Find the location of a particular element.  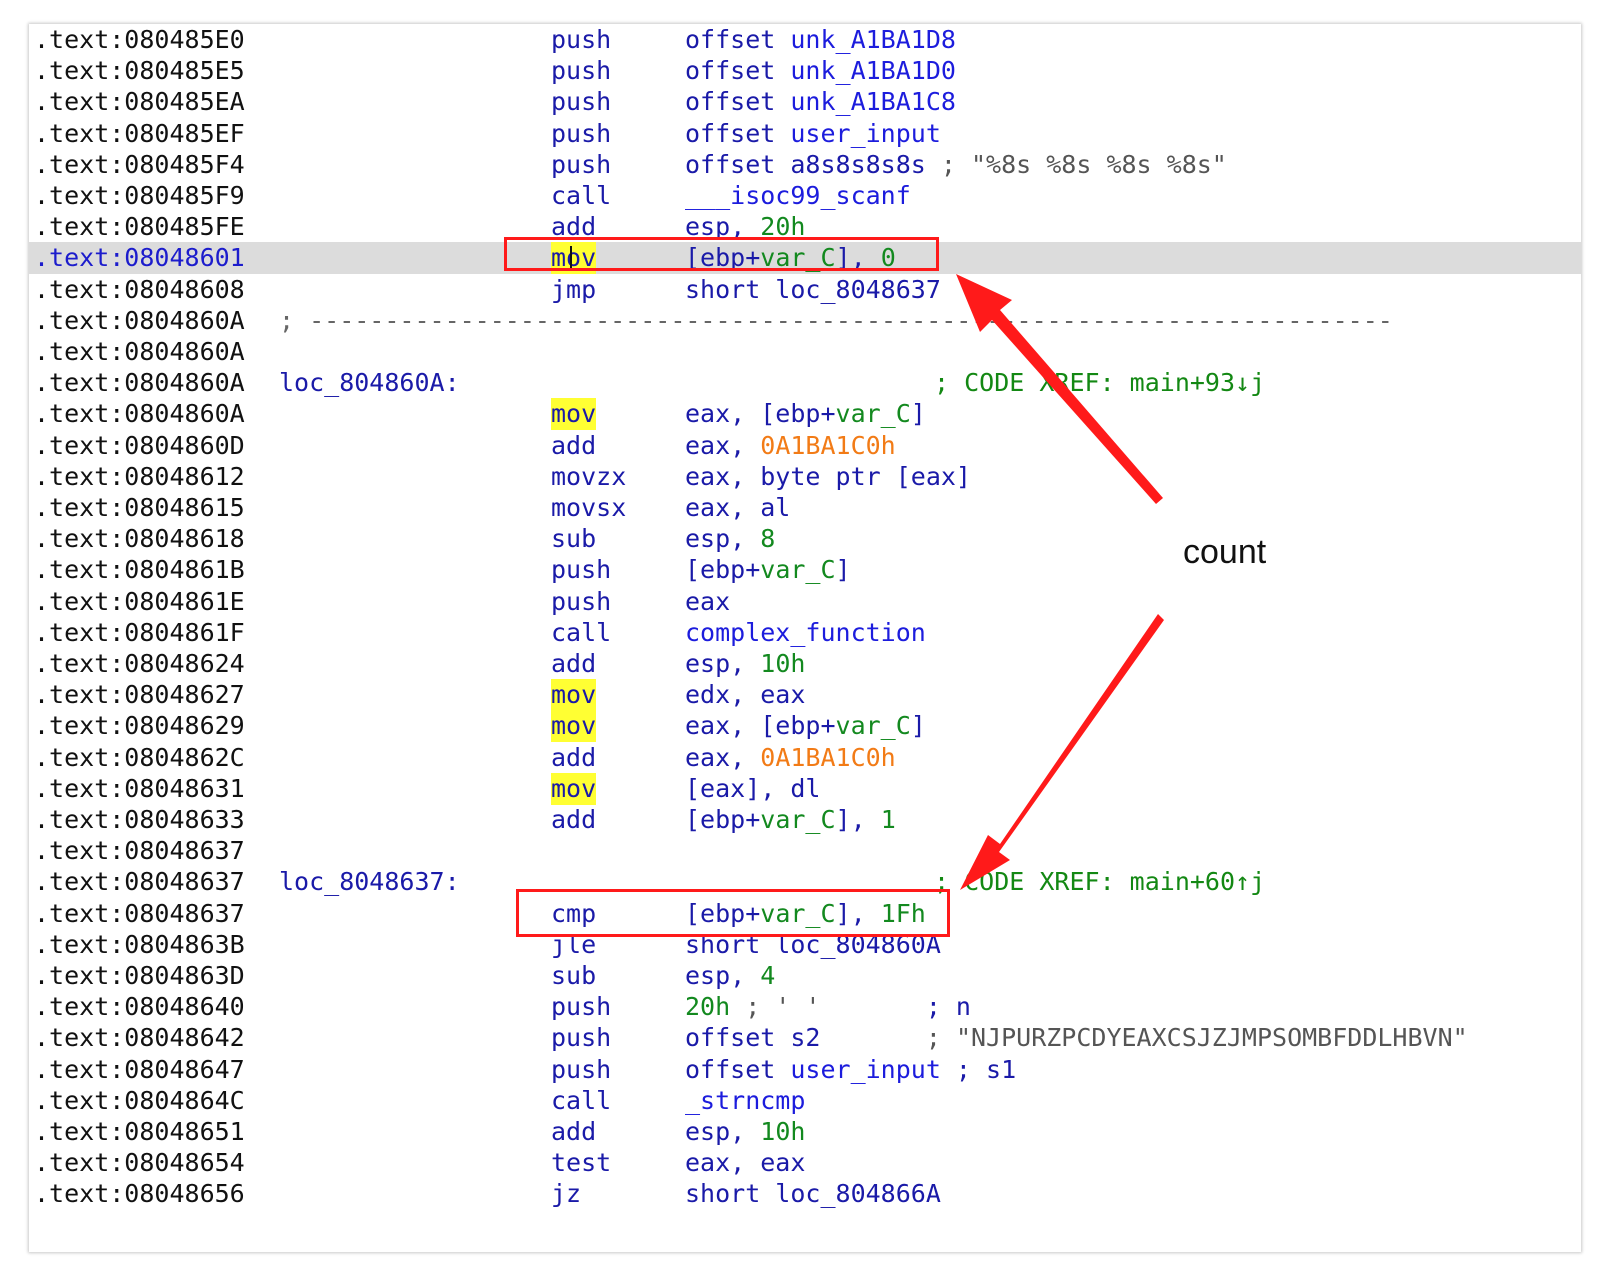

annotation-arrows is located at coordinates (1060, 582).